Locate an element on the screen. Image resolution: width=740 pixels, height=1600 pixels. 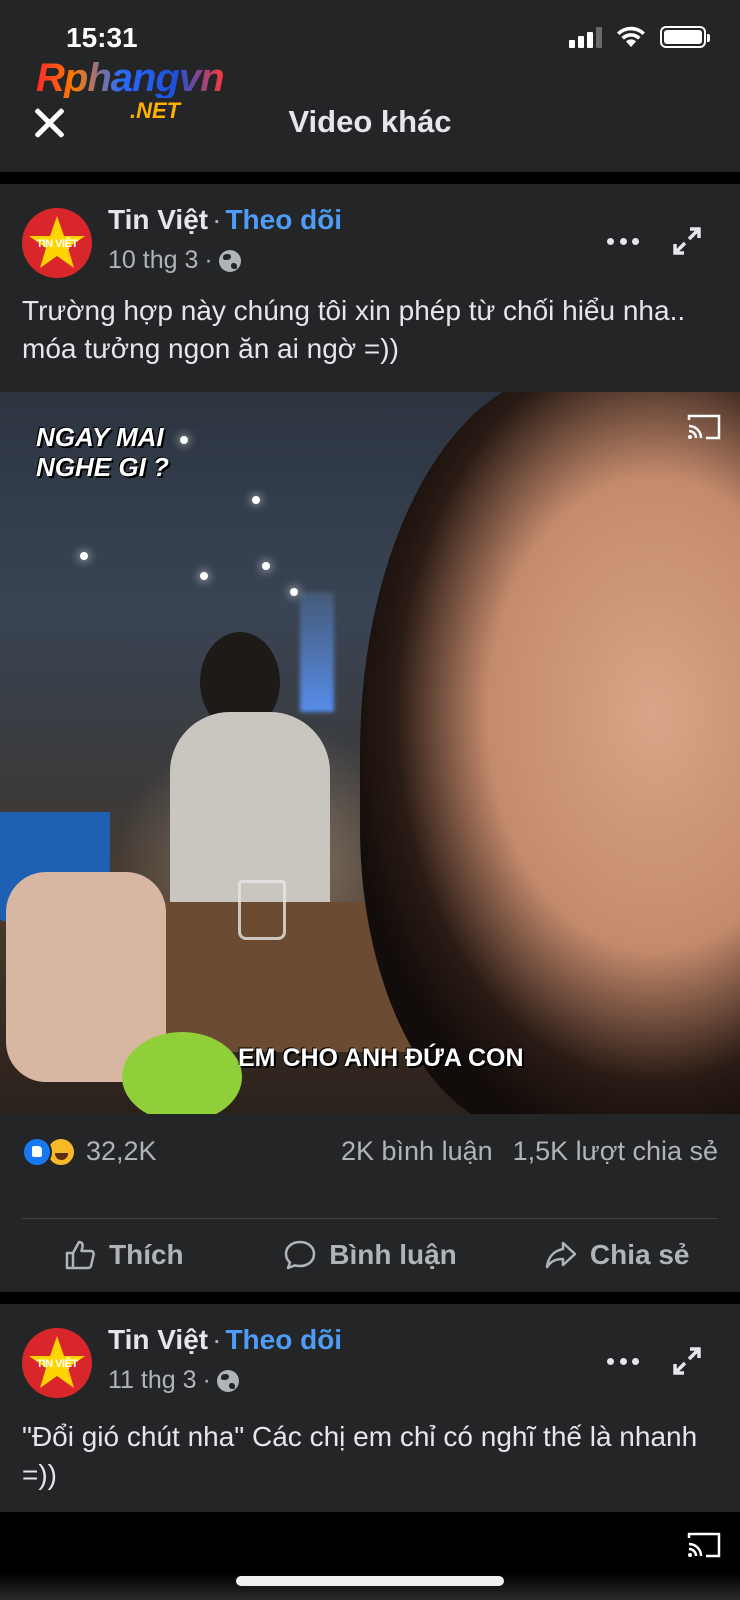
video-caption-bottom: EM CHO ANH ĐỨA CON is located at coordinates (381, 1058).